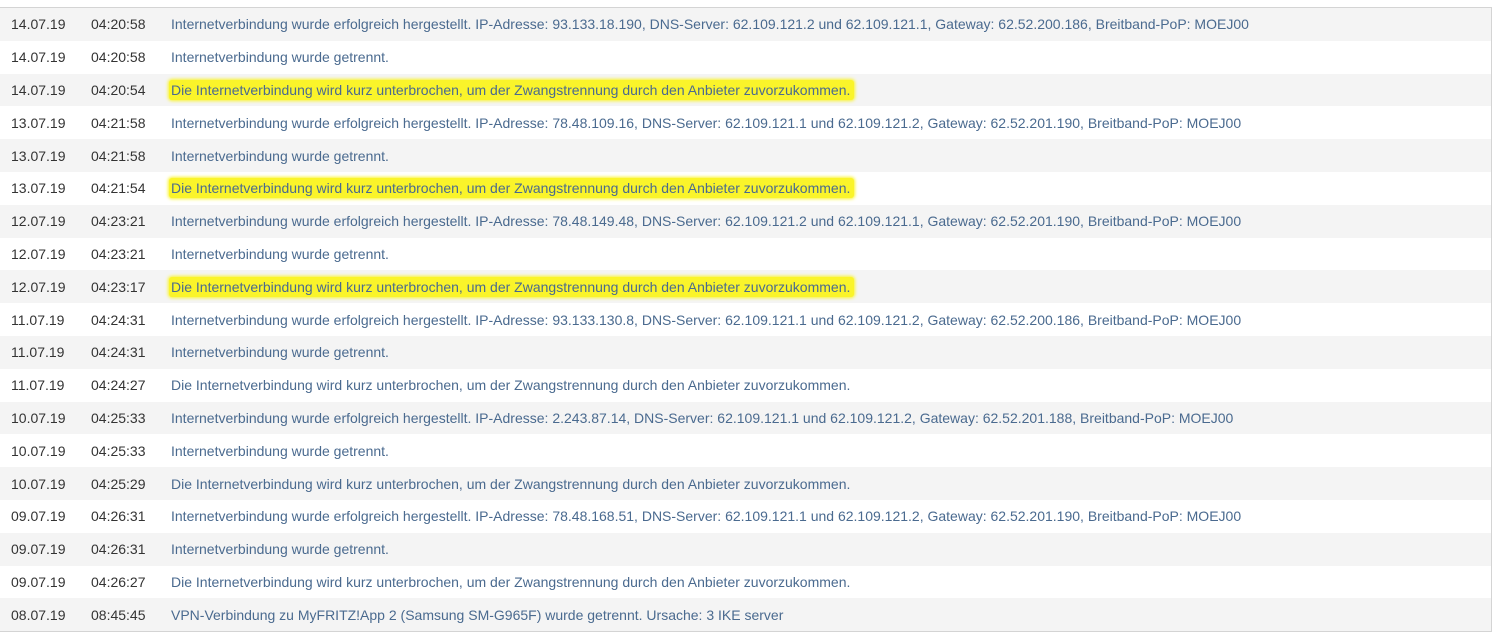 The width and height of the screenshot is (1492, 641). I want to click on log-time: 04:25:29, so click(118, 483).